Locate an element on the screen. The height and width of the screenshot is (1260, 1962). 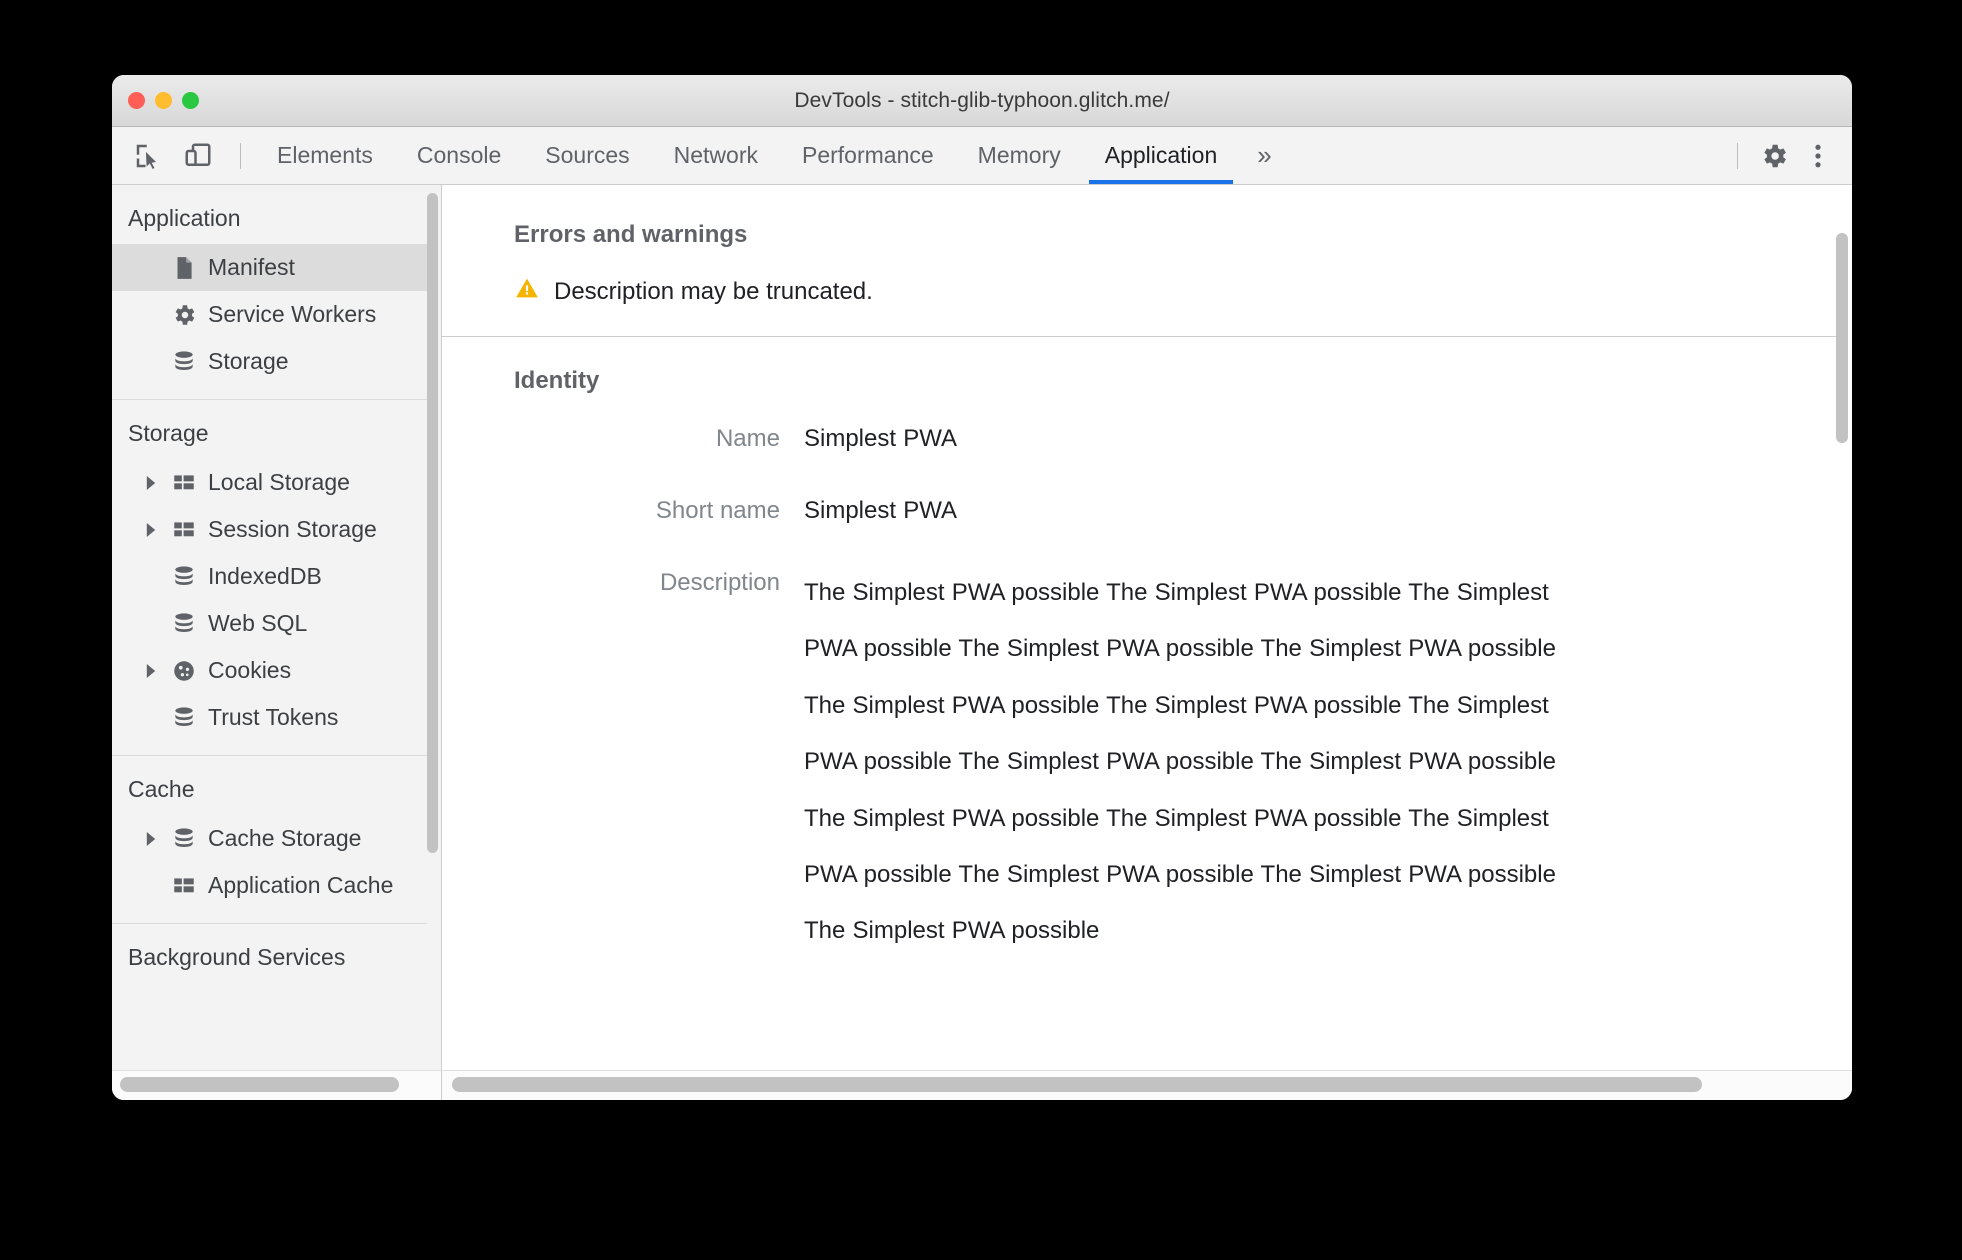
toolbar-divider-right is located at coordinates (1737, 155).